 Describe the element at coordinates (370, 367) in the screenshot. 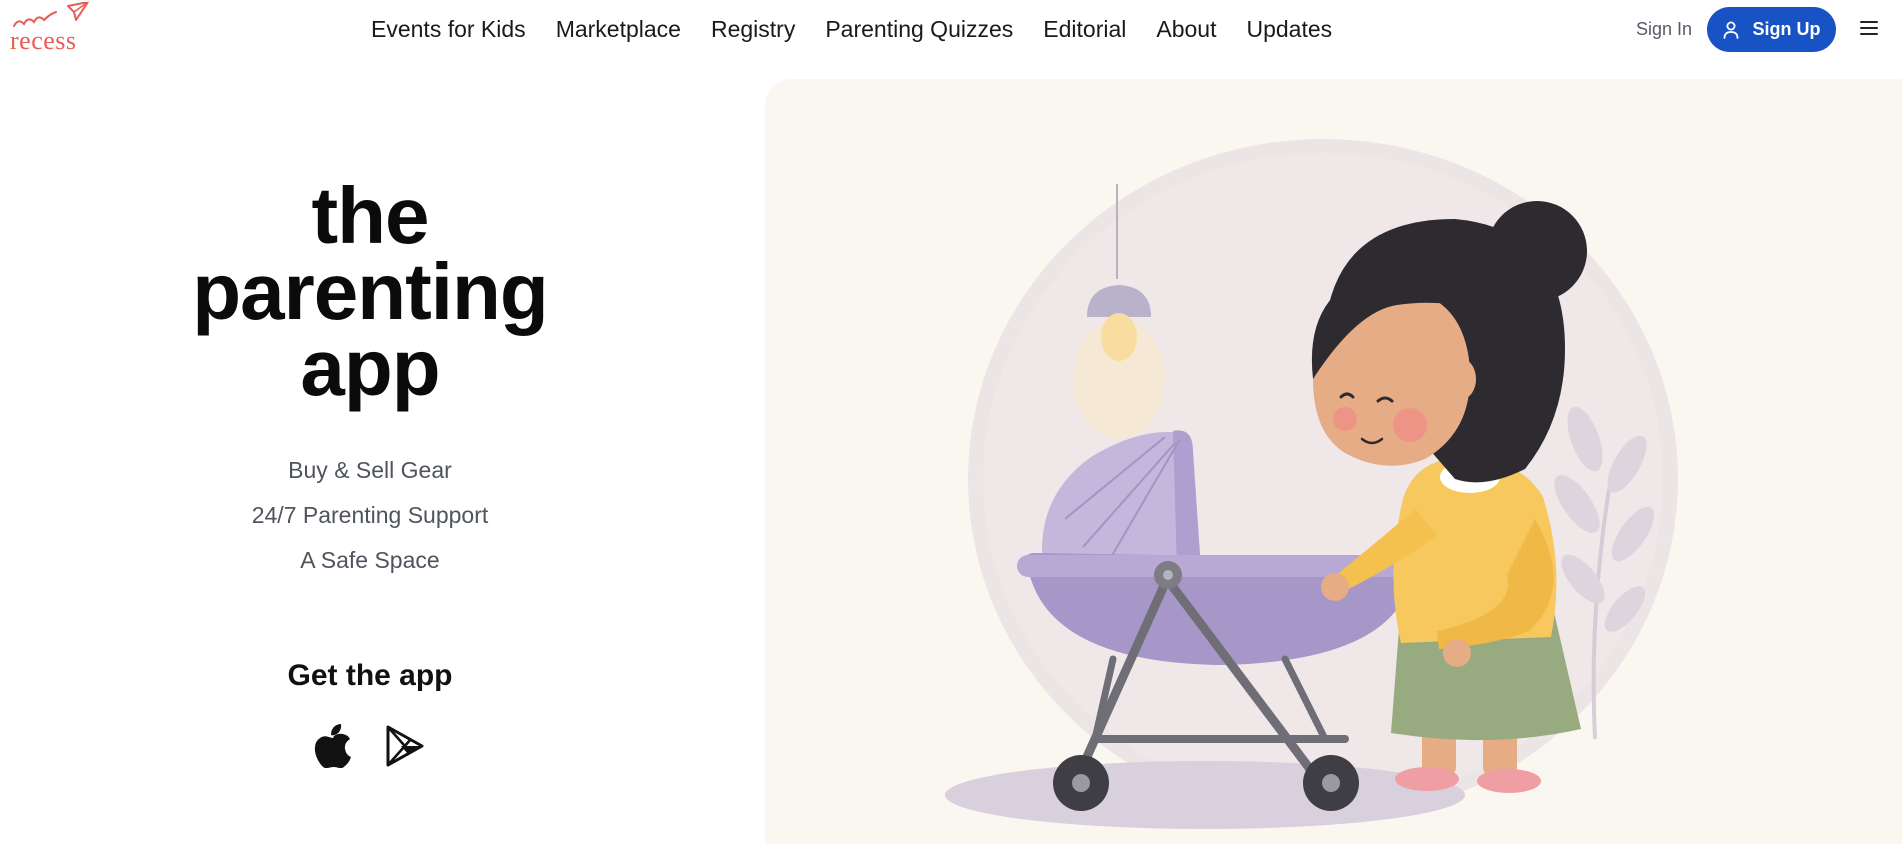

I see `hero-title-line: app` at that location.